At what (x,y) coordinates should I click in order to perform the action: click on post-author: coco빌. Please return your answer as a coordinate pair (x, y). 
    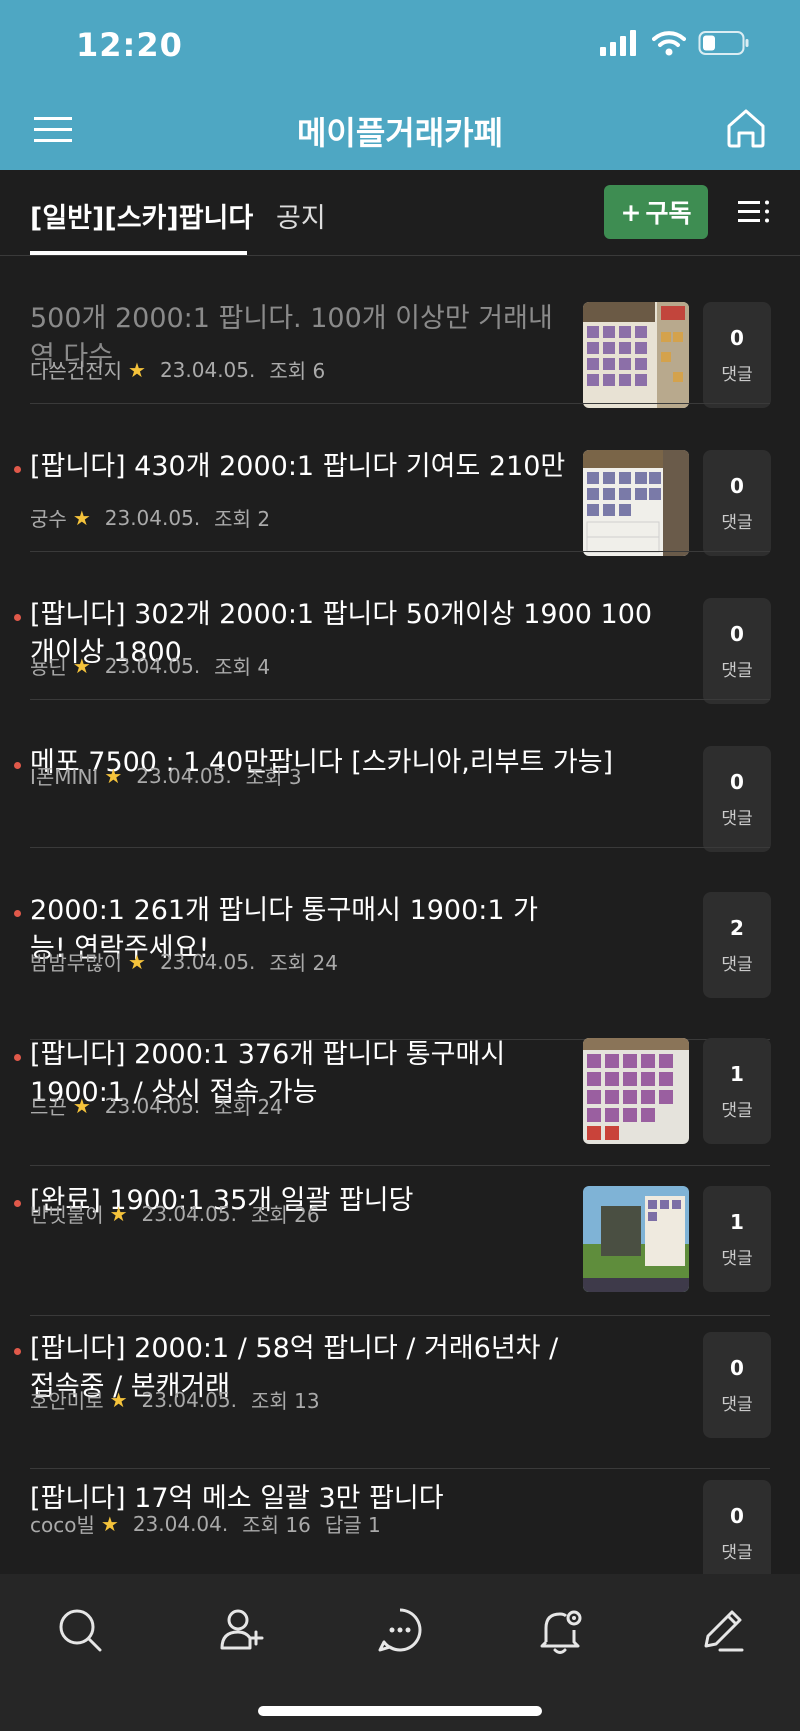
    Looking at the image, I should click on (62, 1525).